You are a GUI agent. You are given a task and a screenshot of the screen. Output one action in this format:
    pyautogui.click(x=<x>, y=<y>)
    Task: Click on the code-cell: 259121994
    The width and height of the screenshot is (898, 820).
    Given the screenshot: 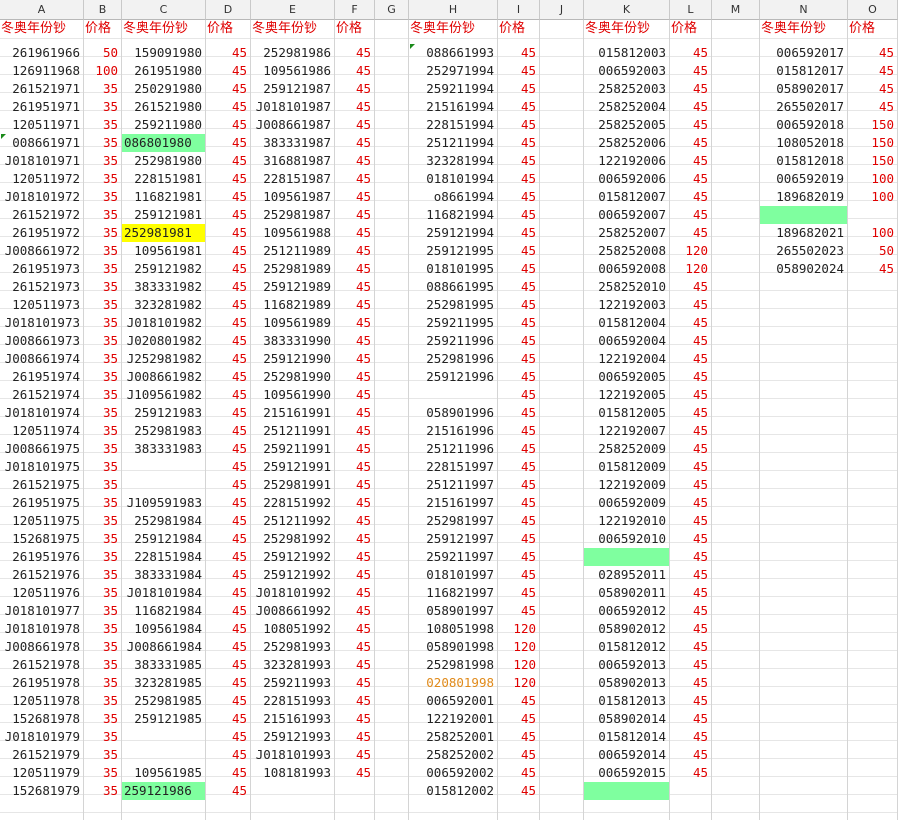 What is the action you would take?
    pyautogui.click(x=453, y=233)
    